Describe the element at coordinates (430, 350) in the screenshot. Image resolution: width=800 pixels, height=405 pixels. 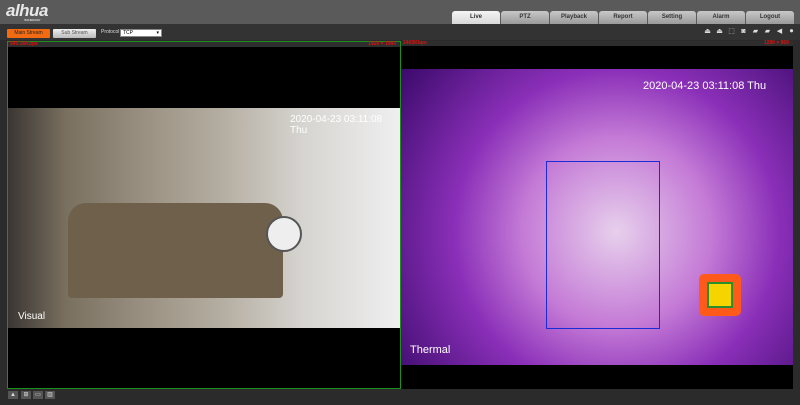
I see `channel-label: Thermal` at that location.